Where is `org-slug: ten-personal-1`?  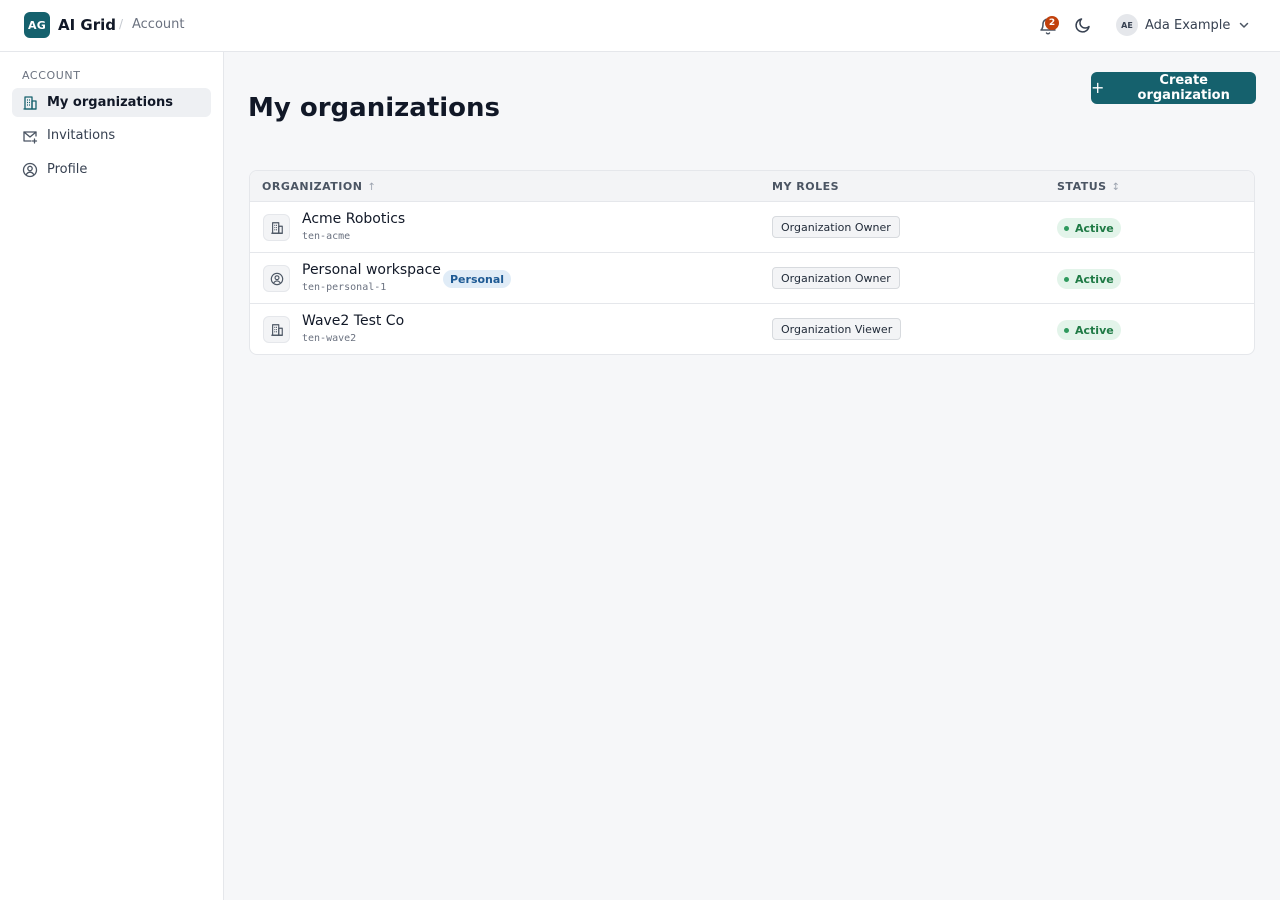
org-slug: ten-personal-1 is located at coordinates (344, 287).